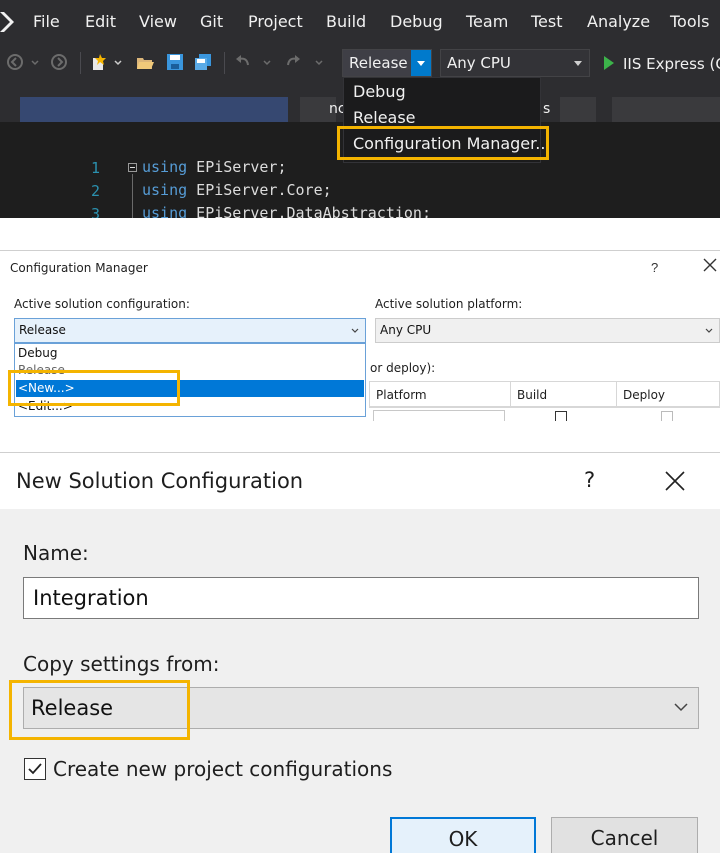  What do you see at coordinates (624, 835) in the screenshot?
I see `cancel-button: Cancel` at bounding box center [624, 835].